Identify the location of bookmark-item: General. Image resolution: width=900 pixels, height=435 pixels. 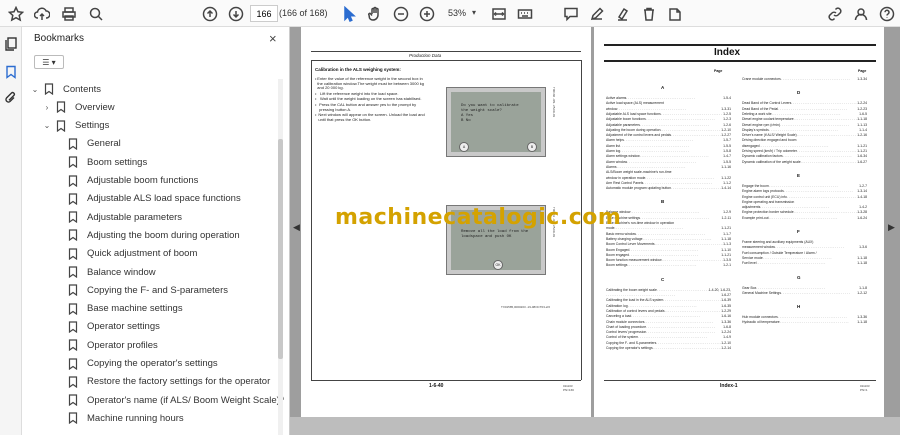
(87, 144).